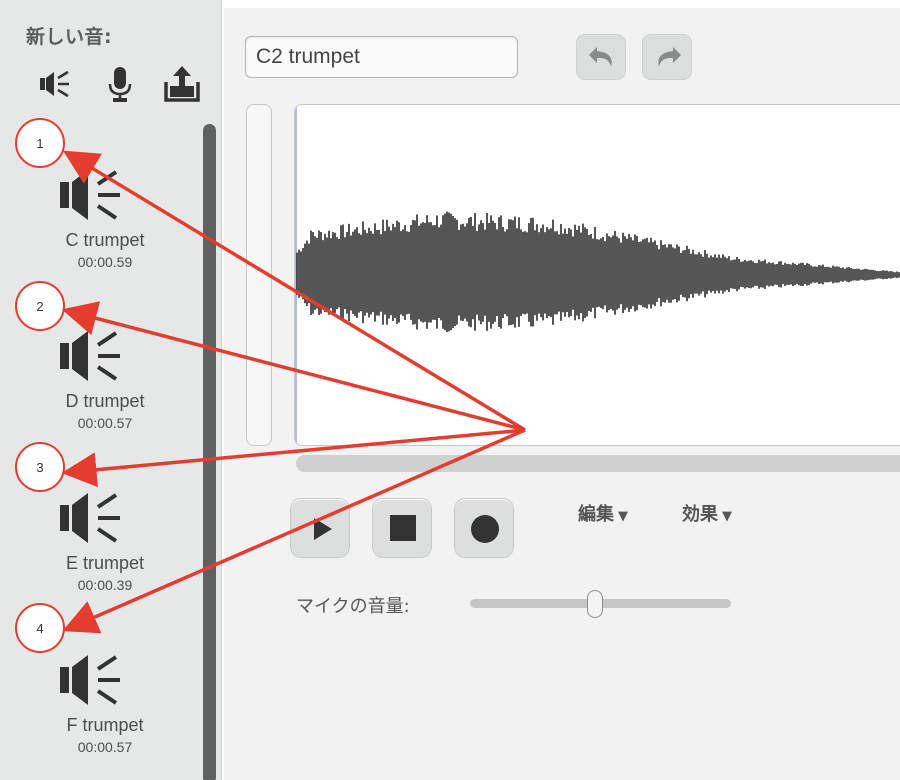 This screenshot has height=780, width=900. I want to click on edit-menu: 編集 ▼, so click(603, 513).